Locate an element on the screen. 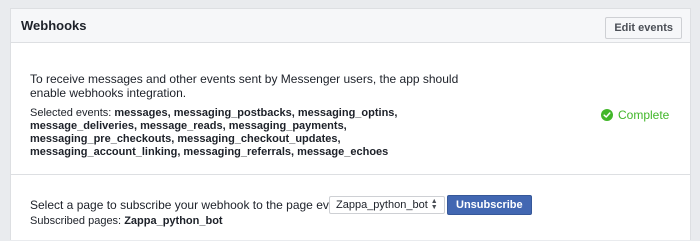 The width and height of the screenshot is (700, 241). page-select: Zappa_python_bot ▲ ▼ is located at coordinates (387, 205).